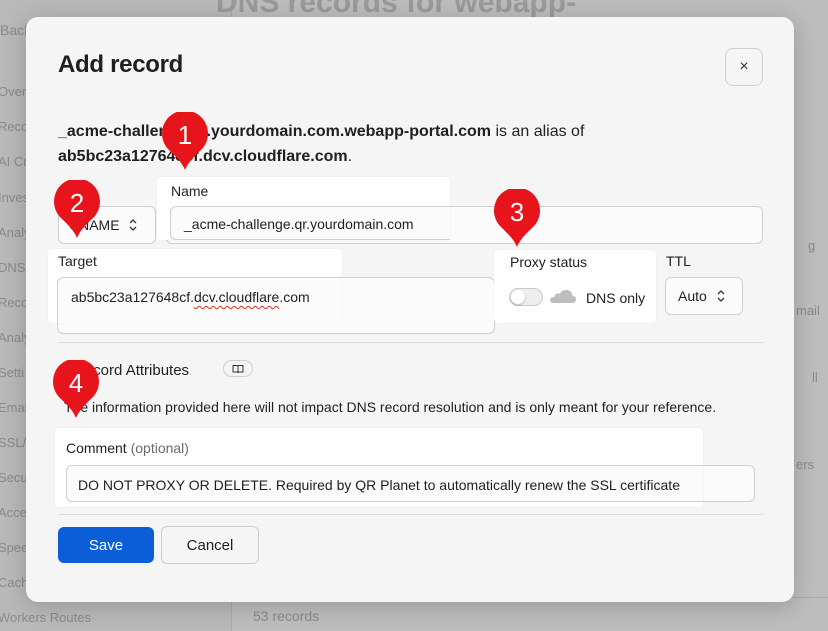 The image size is (828, 631). Describe the element at coordinates (132, 297) in the screenshot. I see `target-value-prefix: ab5bc23a127648cf.` at that location.